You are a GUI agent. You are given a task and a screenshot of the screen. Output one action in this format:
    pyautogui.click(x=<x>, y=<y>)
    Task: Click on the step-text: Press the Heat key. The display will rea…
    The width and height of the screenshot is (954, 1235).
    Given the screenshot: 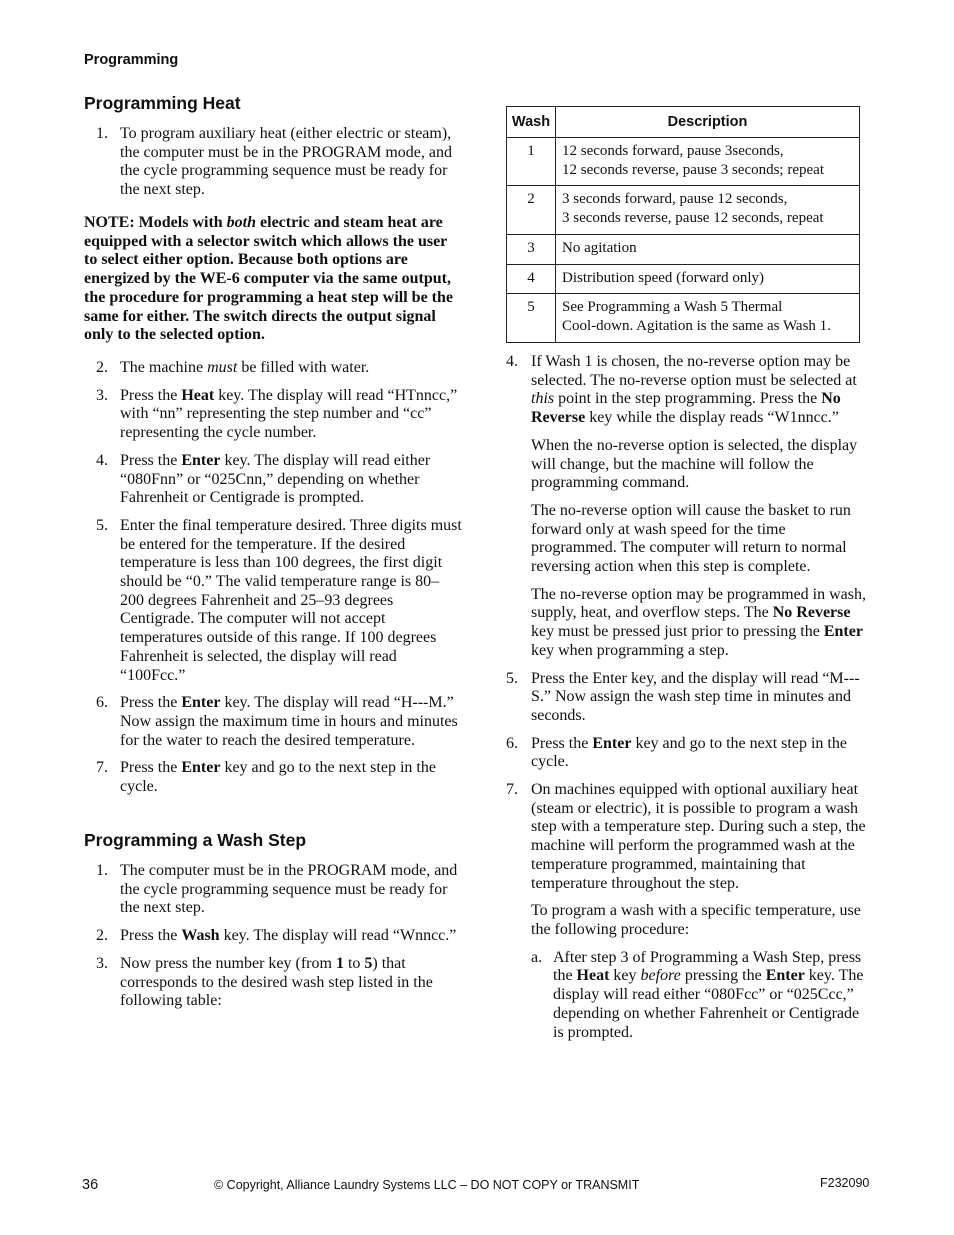 What is the action you would take?
    pyautogui.click(x=289, y=414)
    